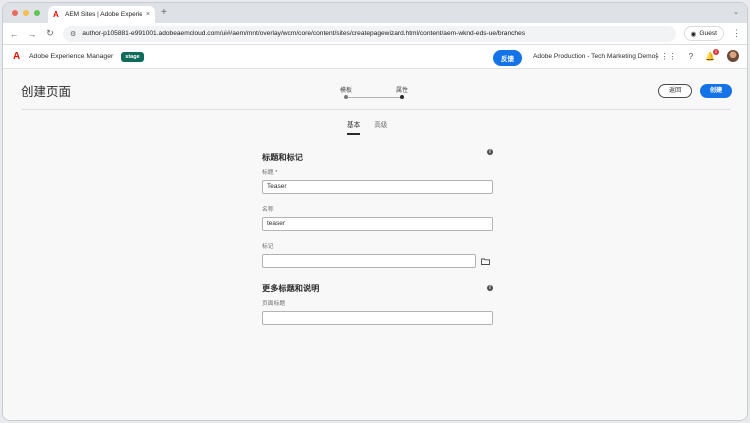 Image resolution: width=750 pixels, height=423 pixels. What do you see at coordinates (485, 261) in the screenshot?
I see `folder-icon` at bounding box center [485, 261].